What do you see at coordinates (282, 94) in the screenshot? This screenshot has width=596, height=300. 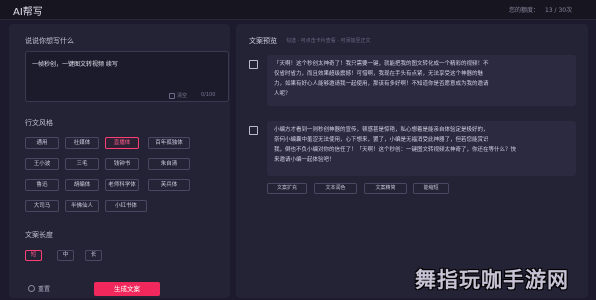 I see `result-line: 人呢？` at bounding box center [282, 94].